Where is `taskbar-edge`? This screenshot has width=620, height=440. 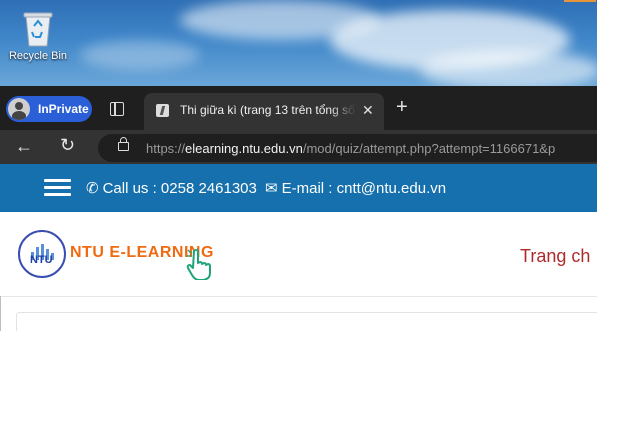
taskbar-edge is located at coordinates (580, 1).